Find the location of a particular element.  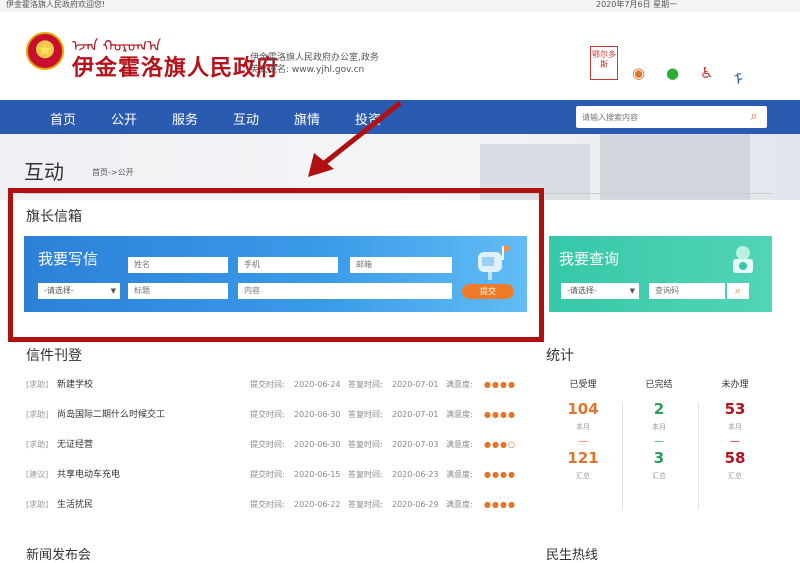

stat-total-value: 58 is located at coordinates (735, 458).